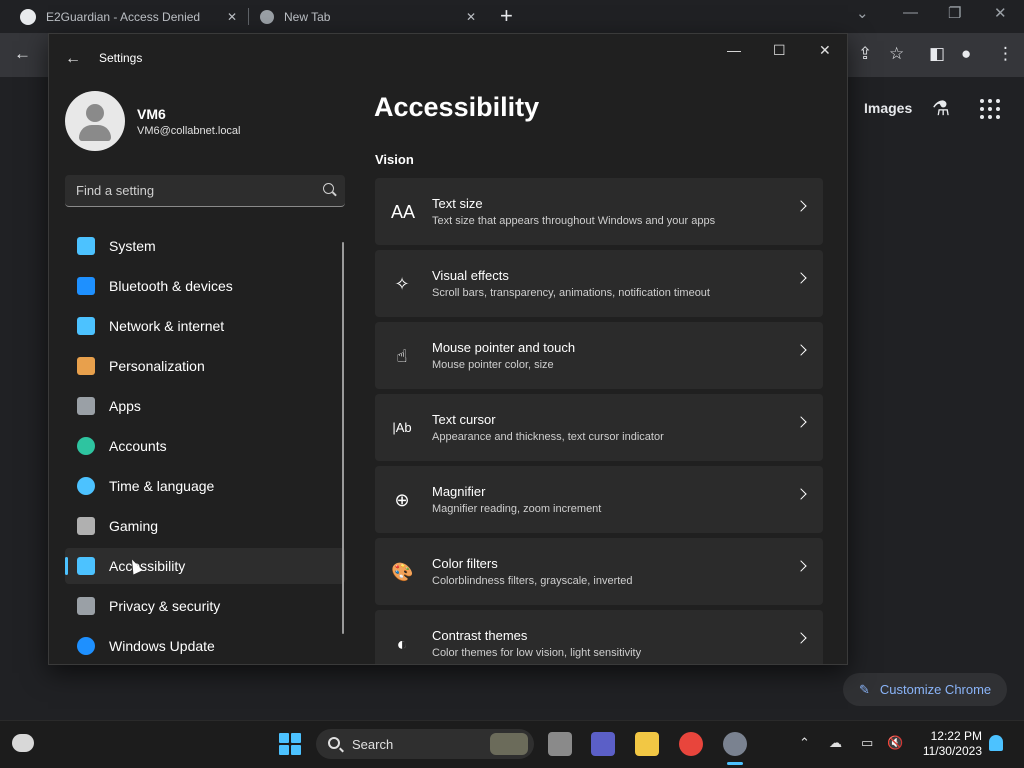  I want to click on close-window-icon: ✕, so click(1000, 13).